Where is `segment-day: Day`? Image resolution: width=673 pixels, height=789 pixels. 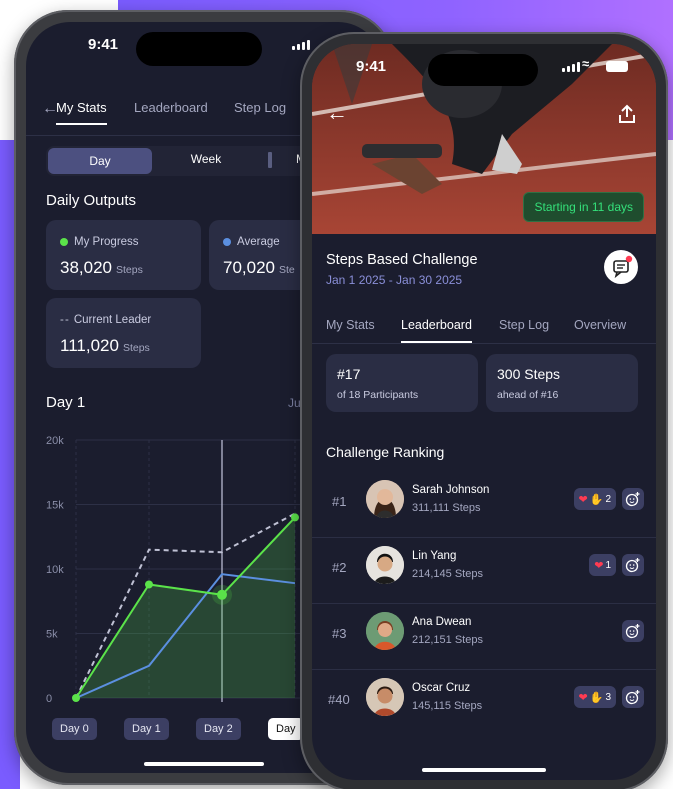
segment-day: Day is located at coordinates (100, 161).